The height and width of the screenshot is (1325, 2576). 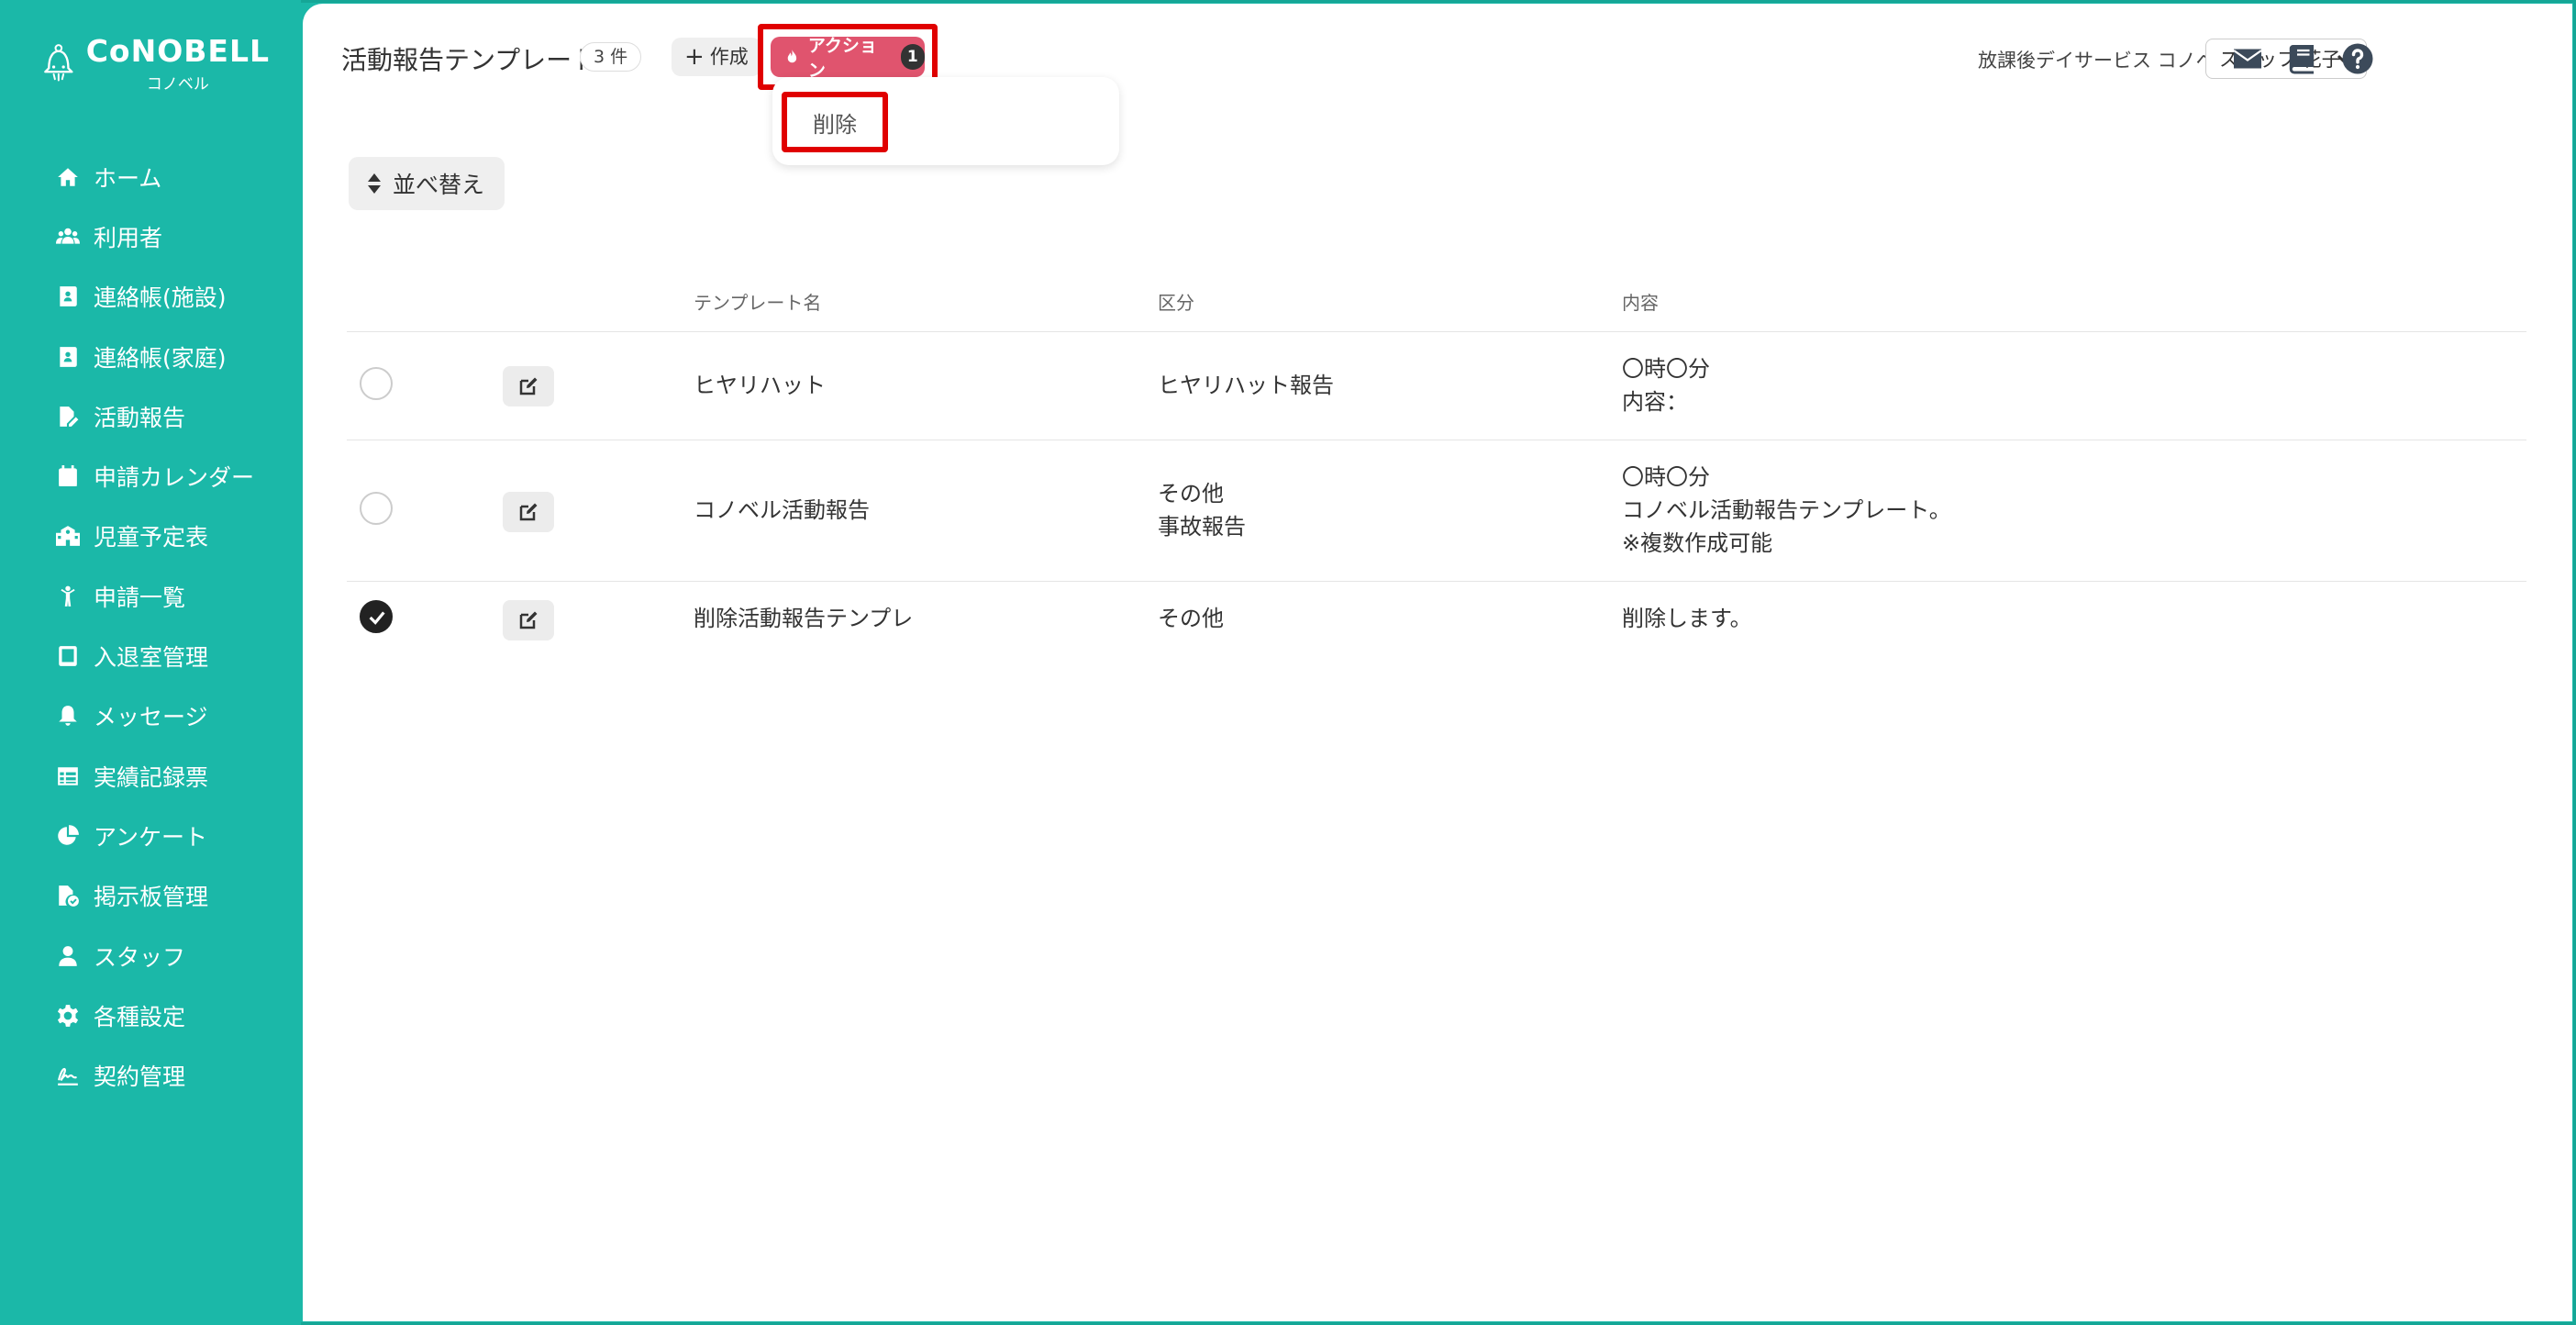 What do you see at coordinates (2247, 58) in the screenshot?
I see `mail-icon` at bounding box center [2247, 58].